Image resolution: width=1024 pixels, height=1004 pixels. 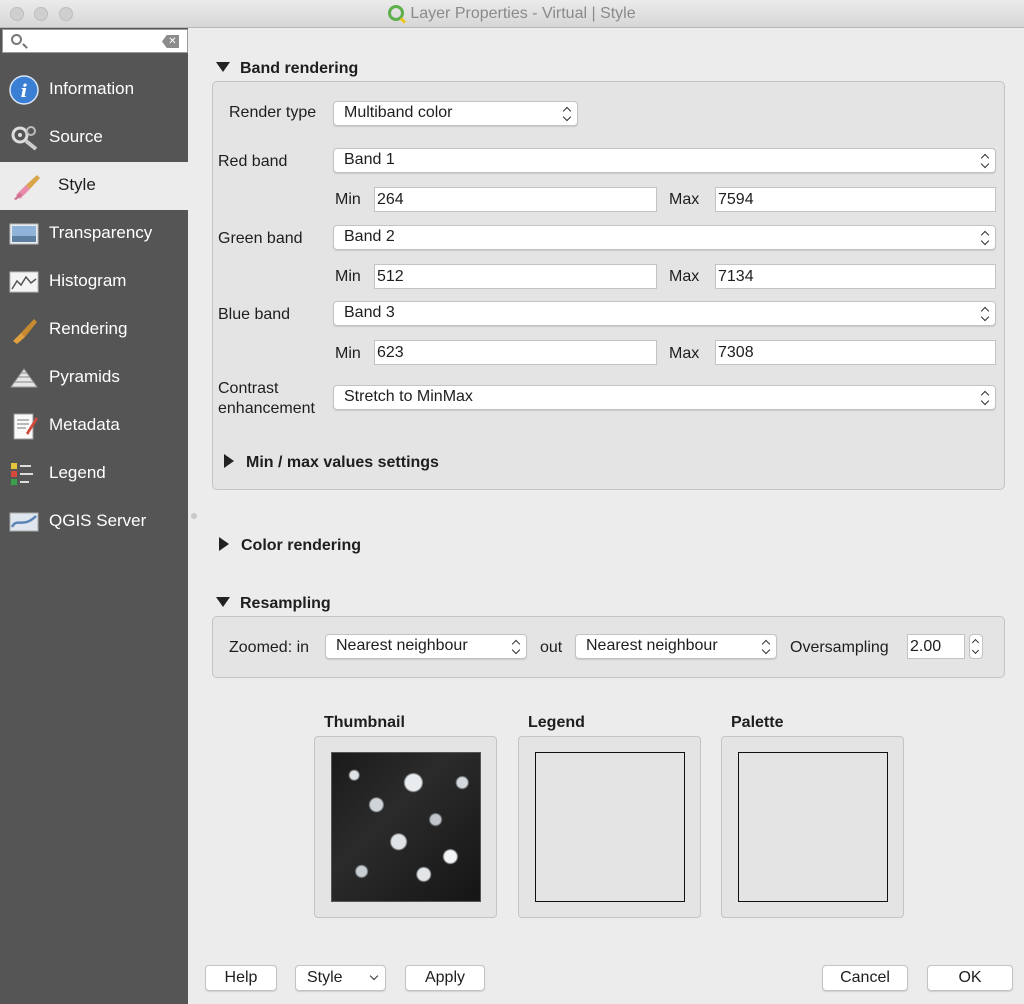 What do you see at coordinates (273, 604) in the screenshot?
I see `resampling-header: Resampling` at bounding box center [273, 604].